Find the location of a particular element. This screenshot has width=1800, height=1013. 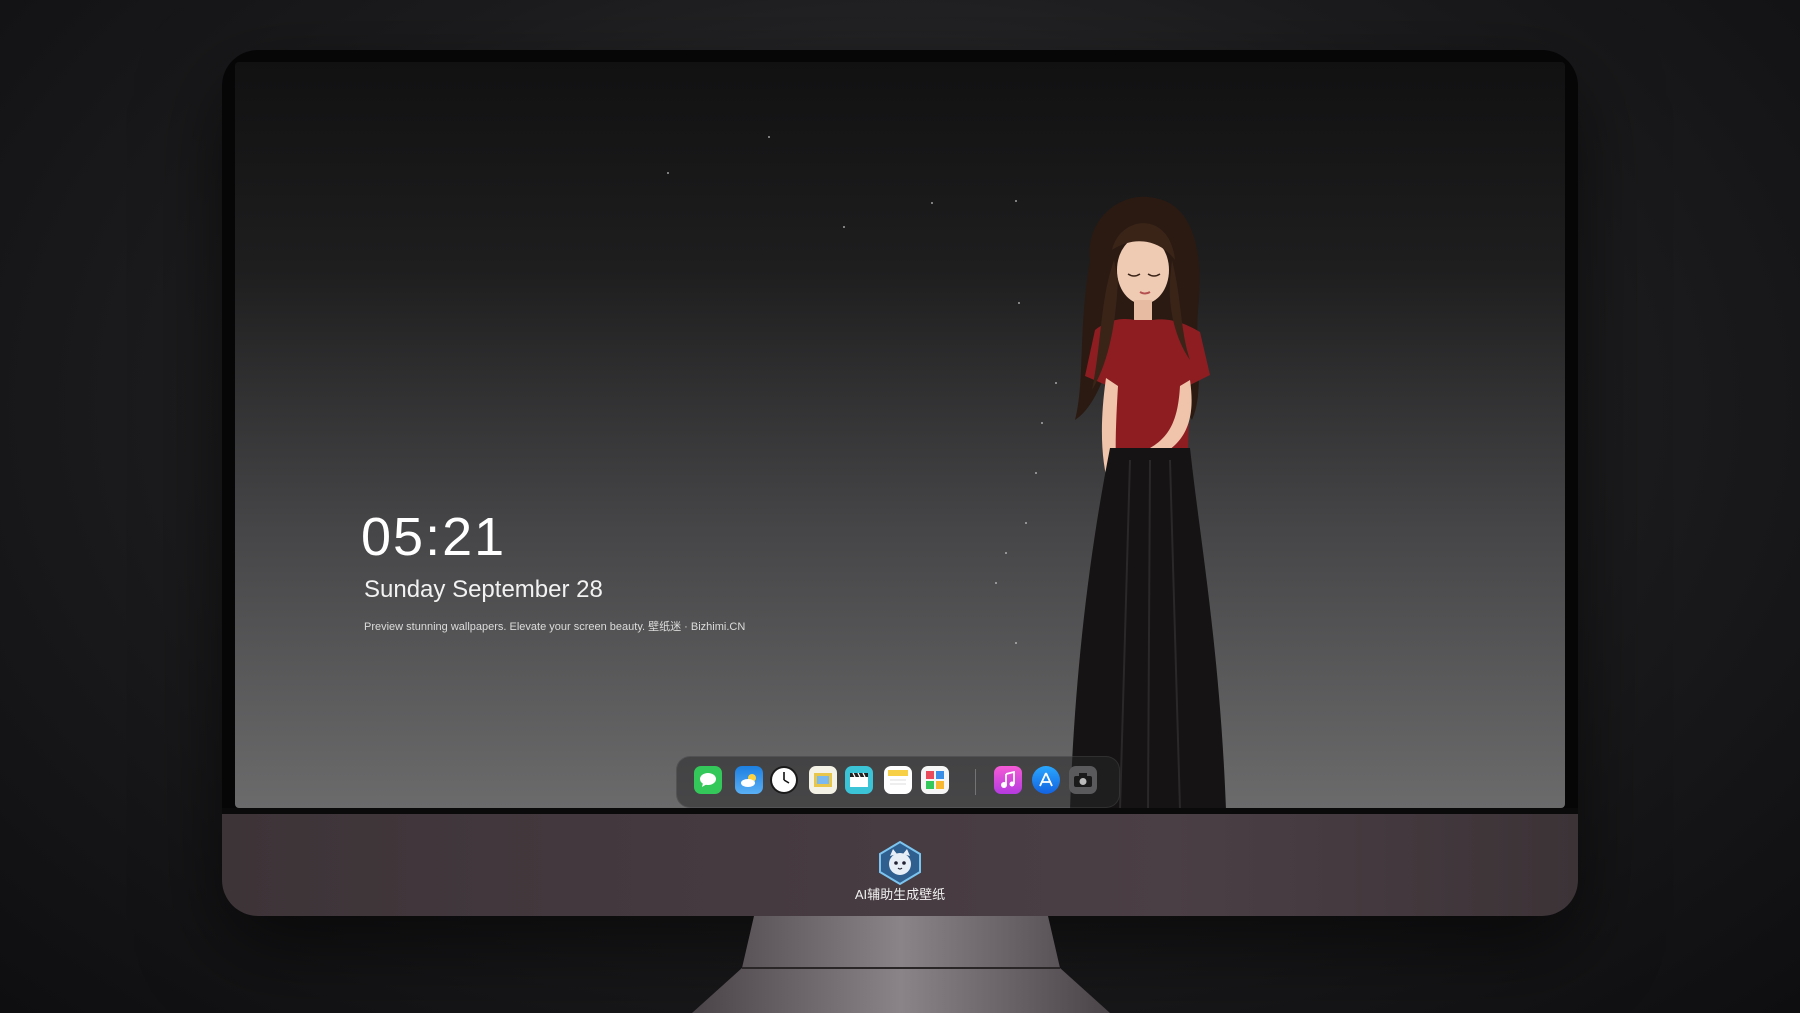

dock-separator is located at coordinates (975, 782).